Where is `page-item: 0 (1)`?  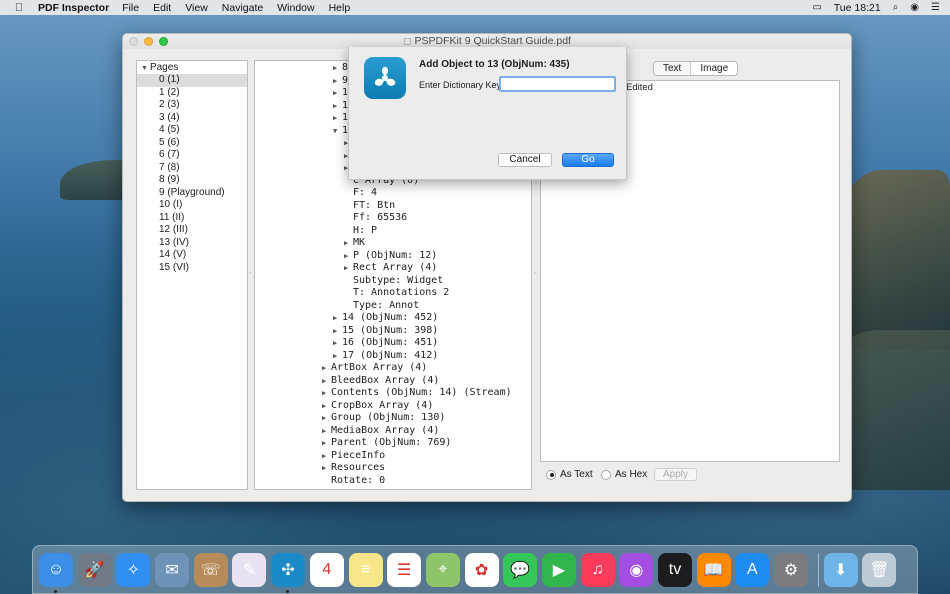
page-item: 0 (1) is located at coordinates (169, 80).